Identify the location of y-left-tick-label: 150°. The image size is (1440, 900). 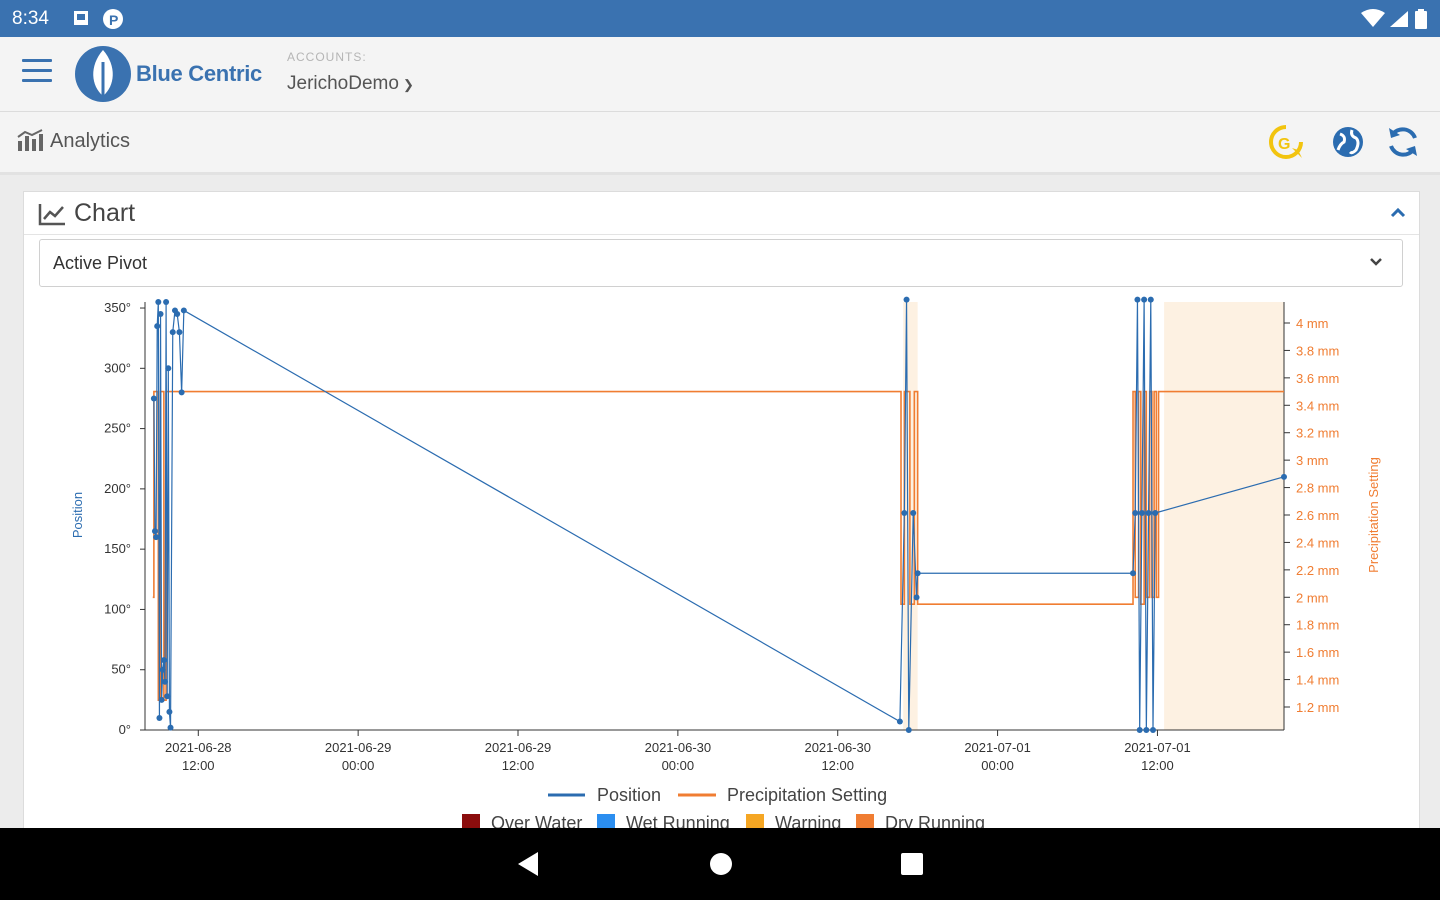
(117, 548).